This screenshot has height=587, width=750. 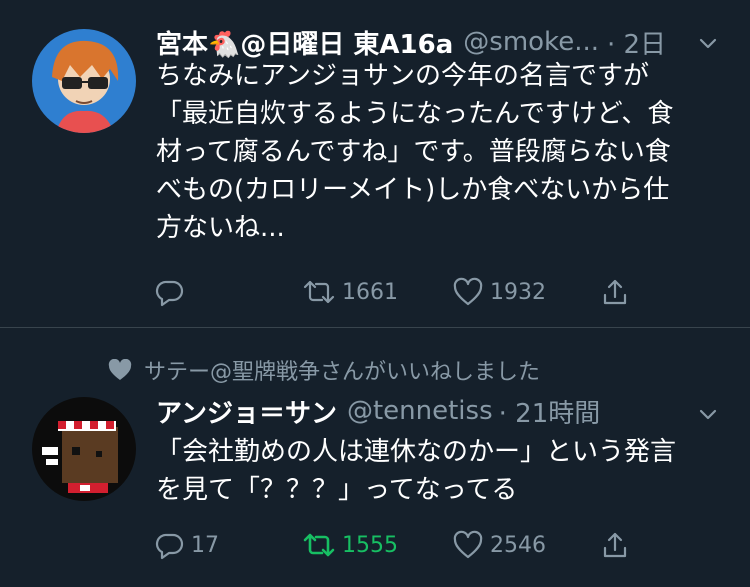 What do you see at coordinates (550, 411) in the screenshot?
I see `timestamp: · 21時間` at bounding box center [550, 411].